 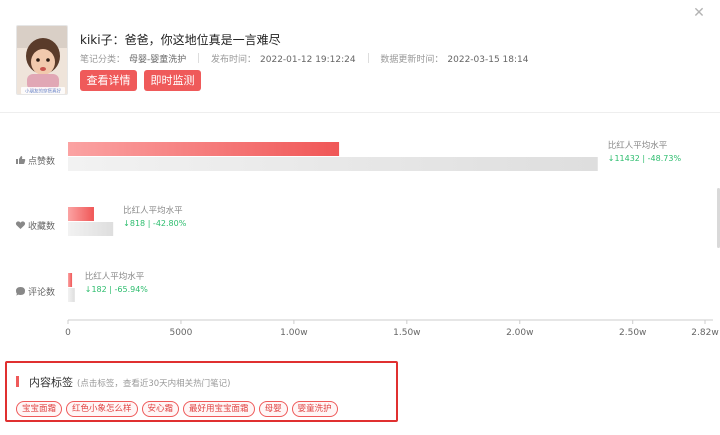 I want to click on benchmark-value: ↓11432 | -48.73%, so click(x=645, y=158).